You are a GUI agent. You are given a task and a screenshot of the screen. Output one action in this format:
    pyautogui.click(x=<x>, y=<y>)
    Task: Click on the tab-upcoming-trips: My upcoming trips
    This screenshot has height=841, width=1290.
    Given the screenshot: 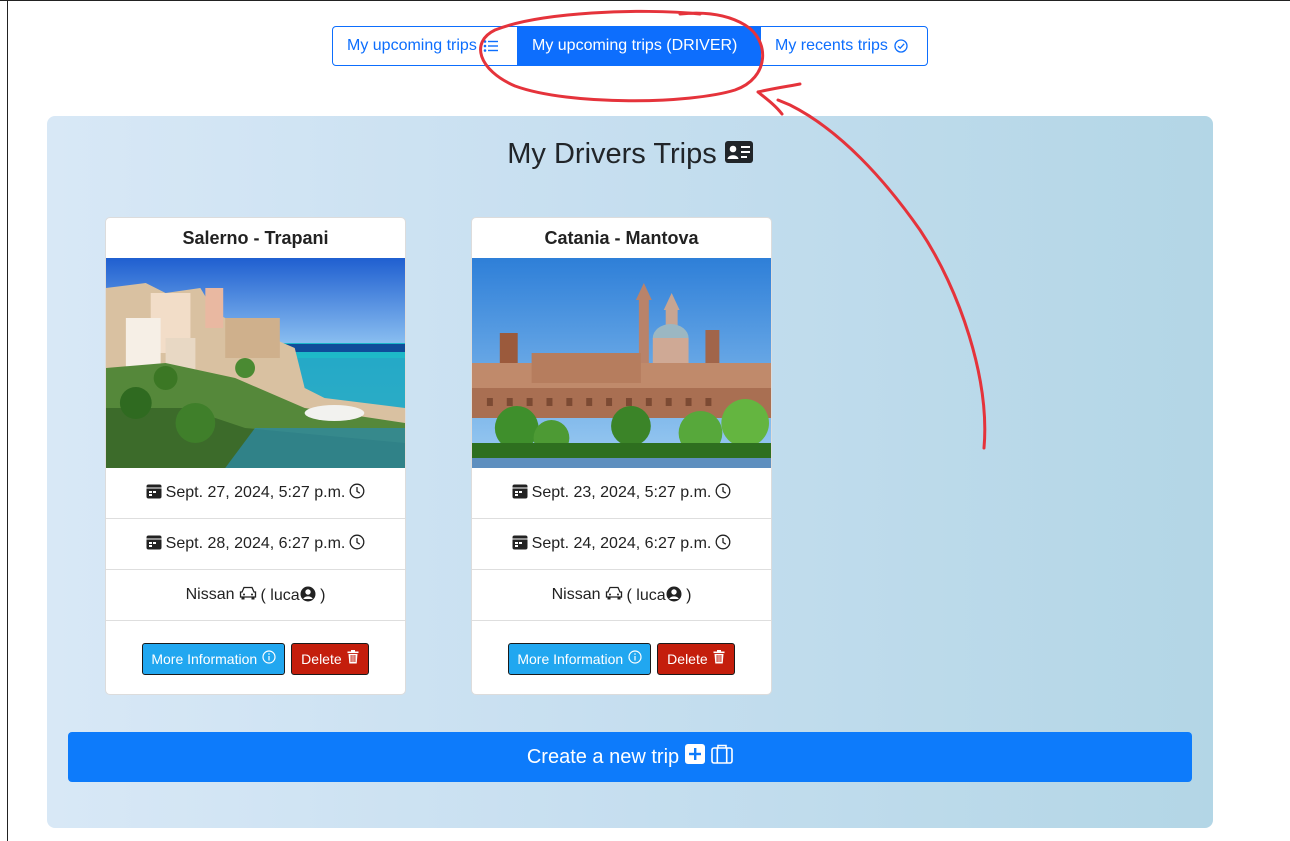 What is the action you would take?
    pyautogui.click(x=425, y=46)
    